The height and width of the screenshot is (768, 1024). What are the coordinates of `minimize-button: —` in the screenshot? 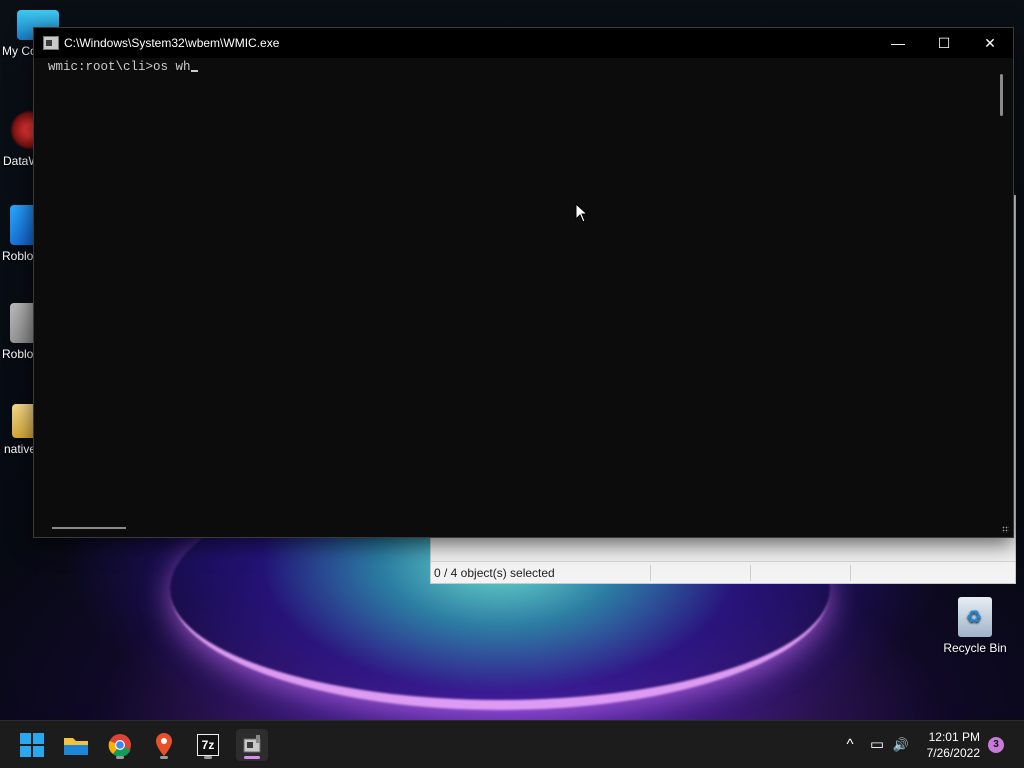 It's located at (898, 43).